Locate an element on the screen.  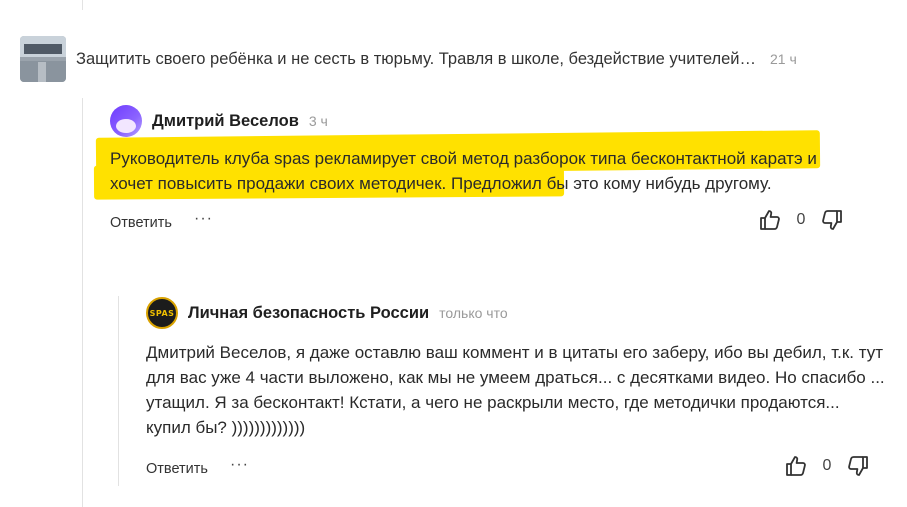
comment-author: Личная безопасность России is located at coordinates (308, 313).